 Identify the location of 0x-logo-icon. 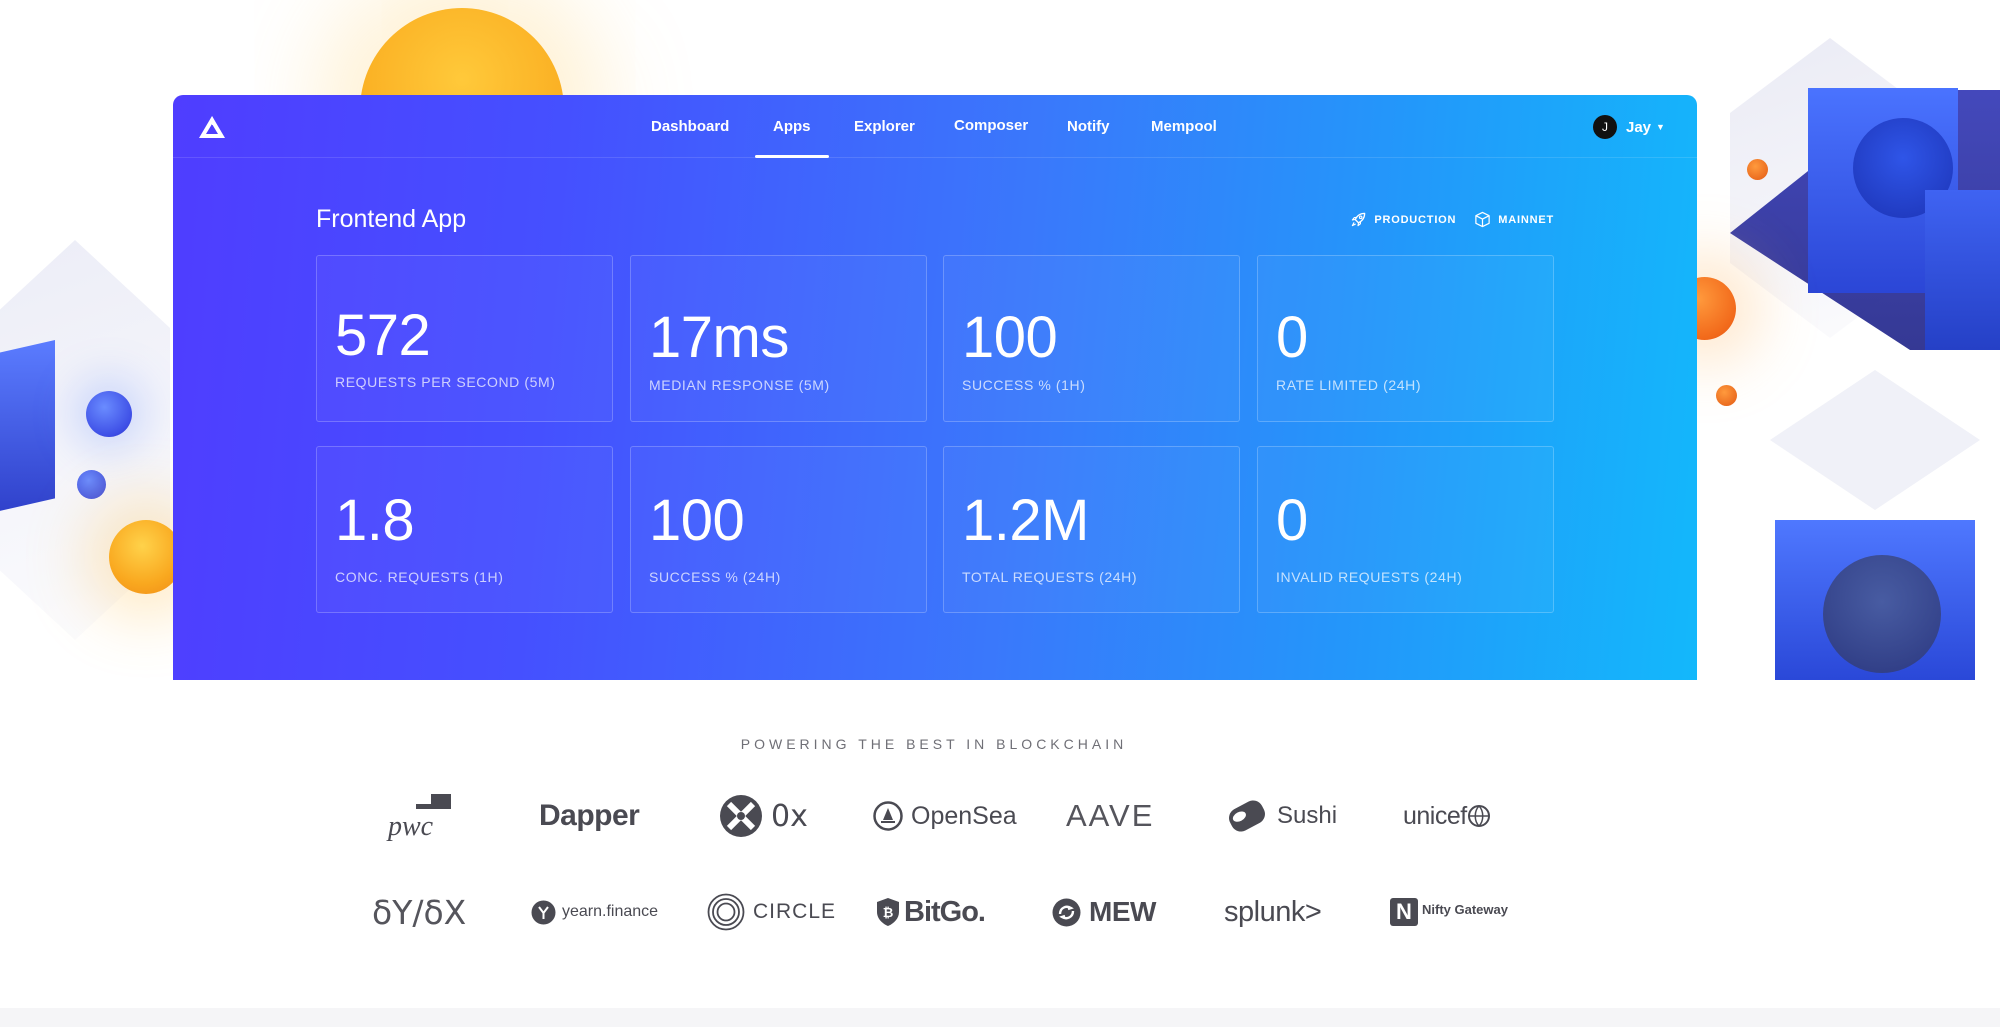
(741, 816).